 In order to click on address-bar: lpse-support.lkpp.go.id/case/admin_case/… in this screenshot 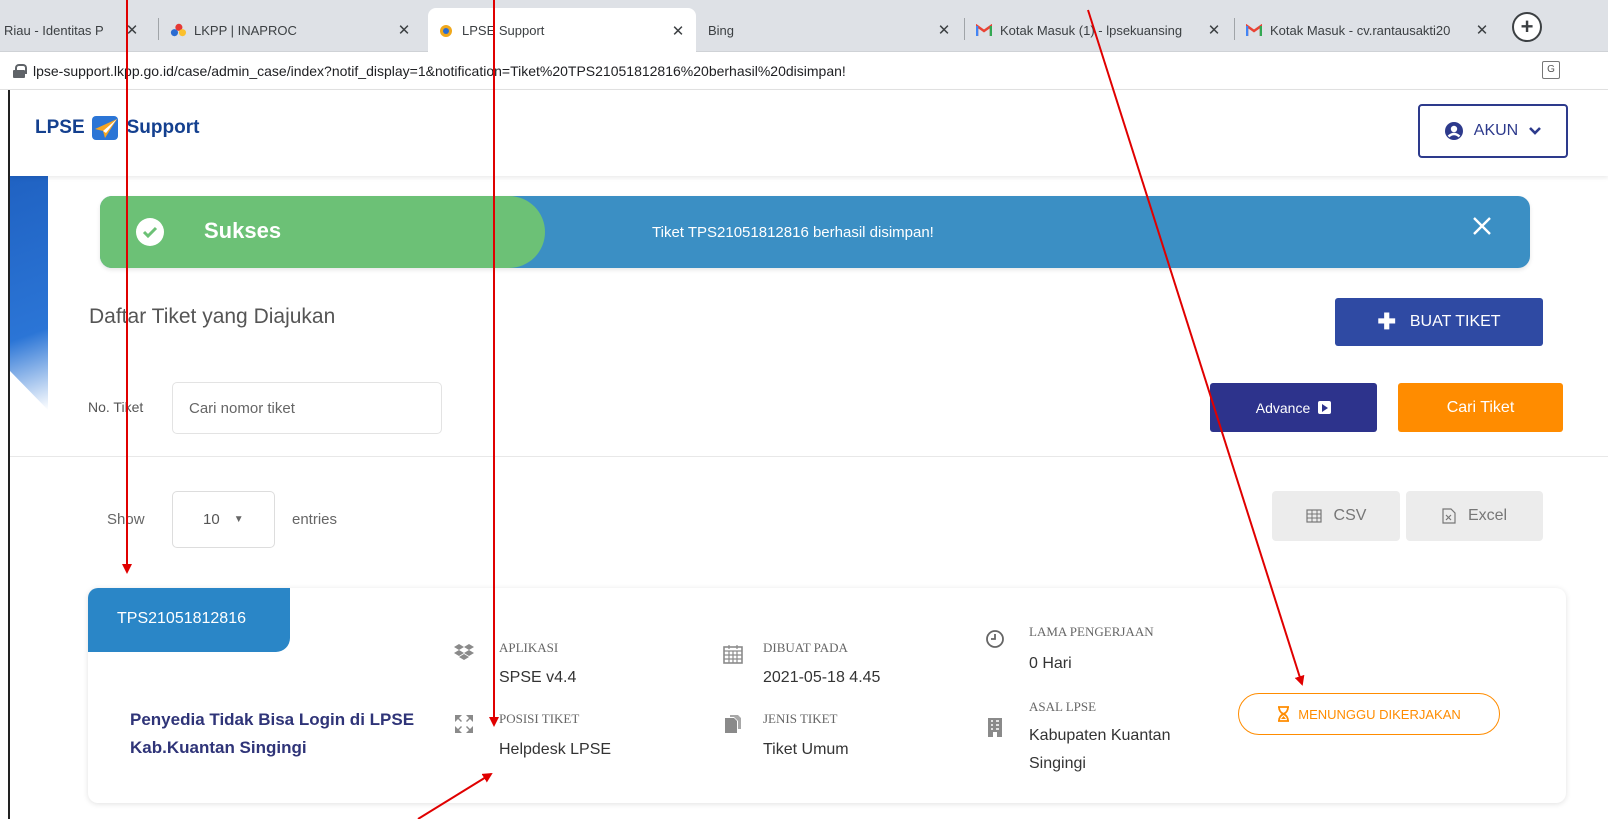, I will do `click(804, 71)`.